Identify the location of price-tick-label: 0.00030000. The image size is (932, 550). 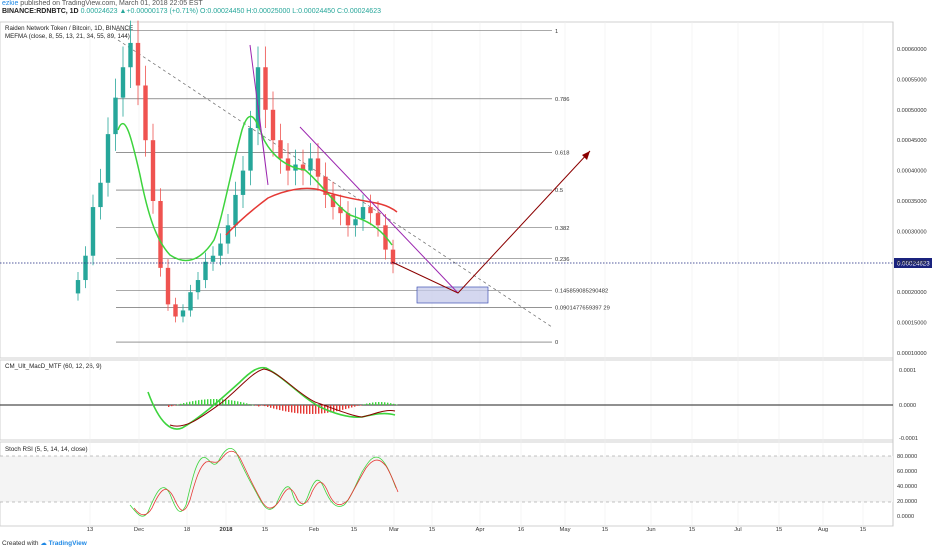
(912, 232).